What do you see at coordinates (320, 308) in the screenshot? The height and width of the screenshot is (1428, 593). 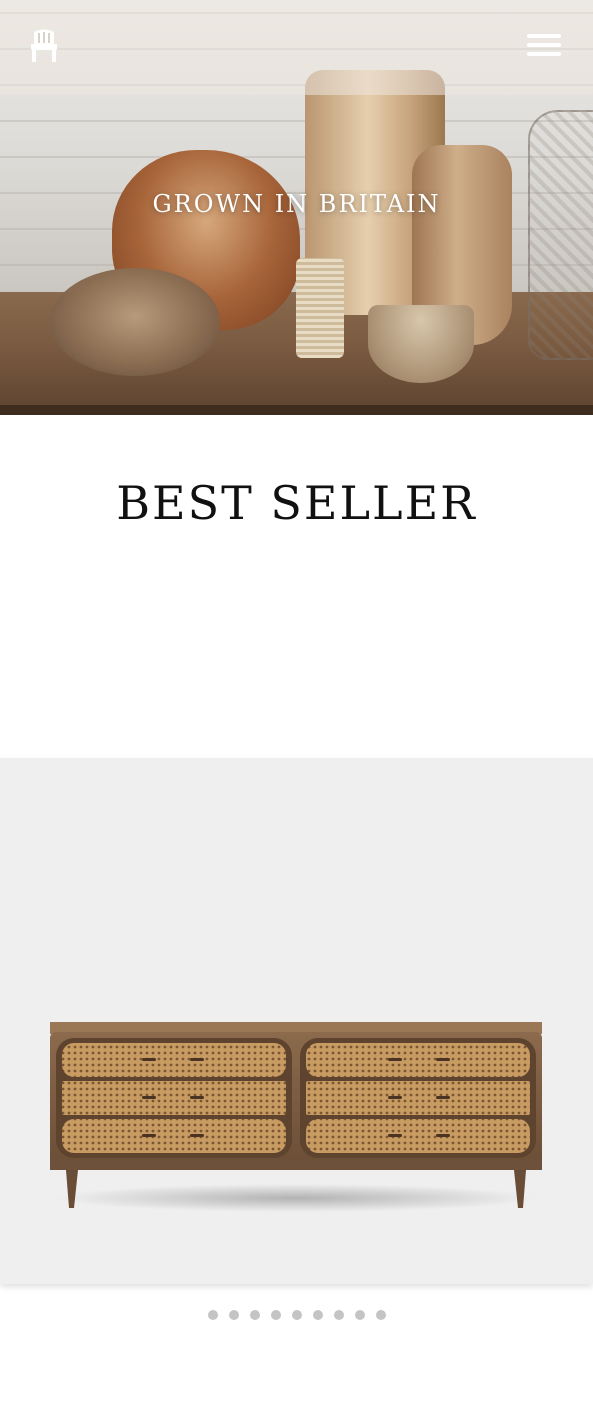 I see `woven-cylinder` at bounding box center [320, 308].